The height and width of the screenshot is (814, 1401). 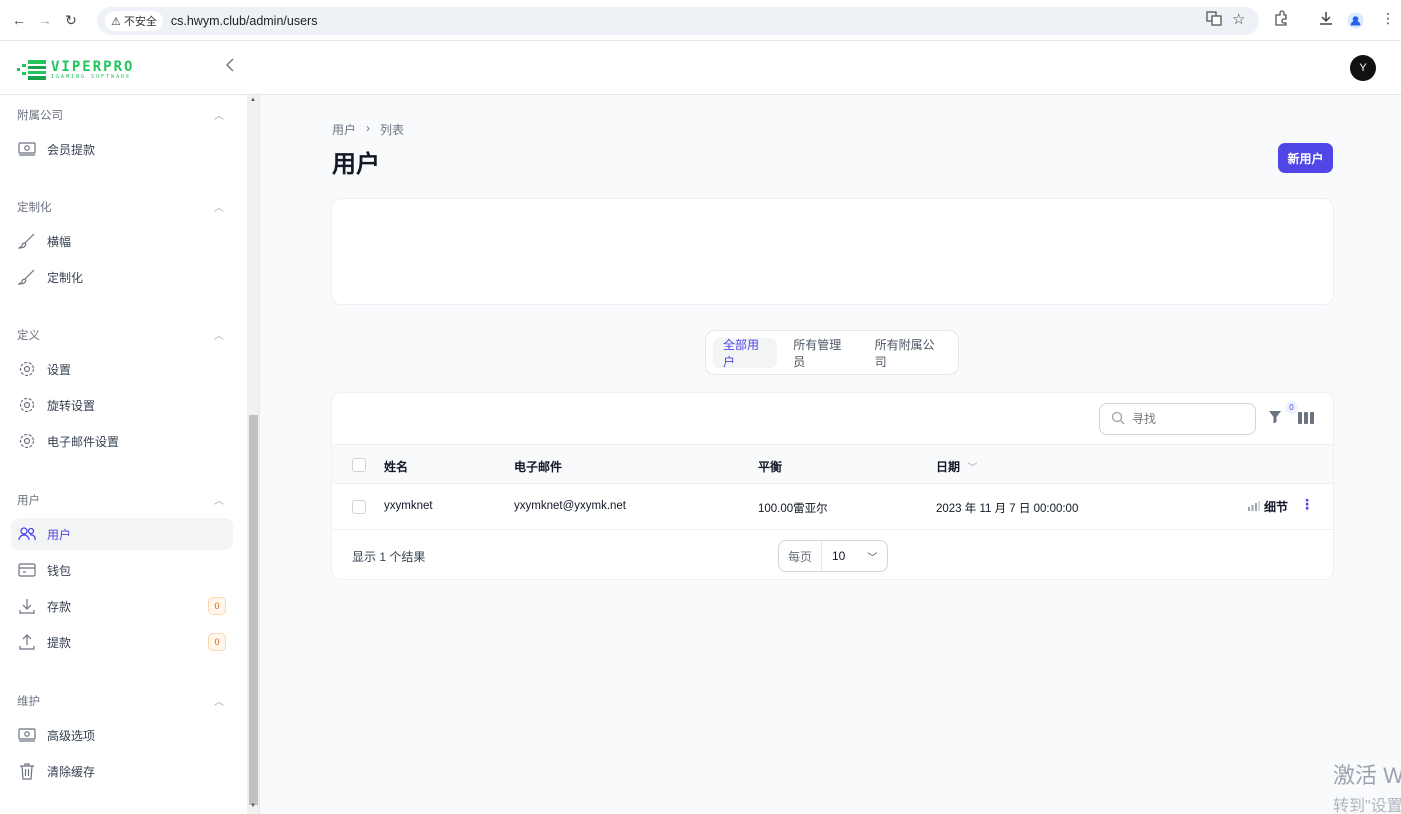 What do you see at coordinates (1307, 504) in the screenshot?
I see `row-actions-icon: ⋮` at bounding box center [1307, 504].